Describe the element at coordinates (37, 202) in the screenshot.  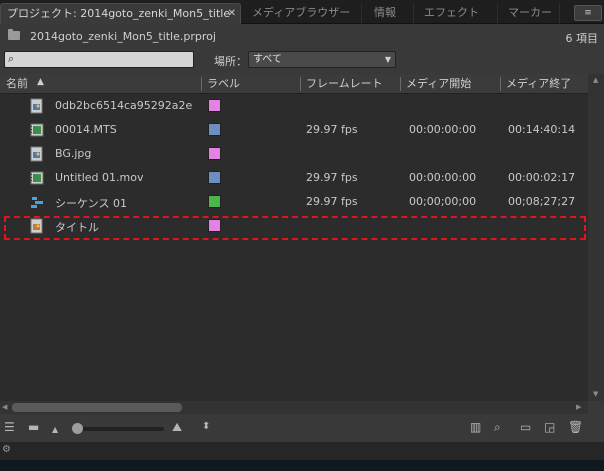
I see `sequence-icon` at that location.